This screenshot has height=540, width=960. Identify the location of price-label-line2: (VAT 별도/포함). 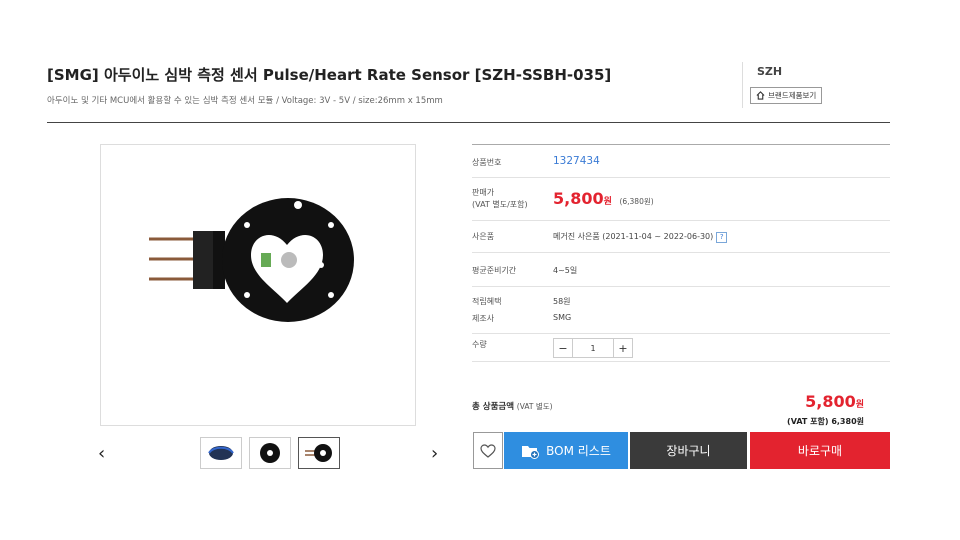
(500, 204).